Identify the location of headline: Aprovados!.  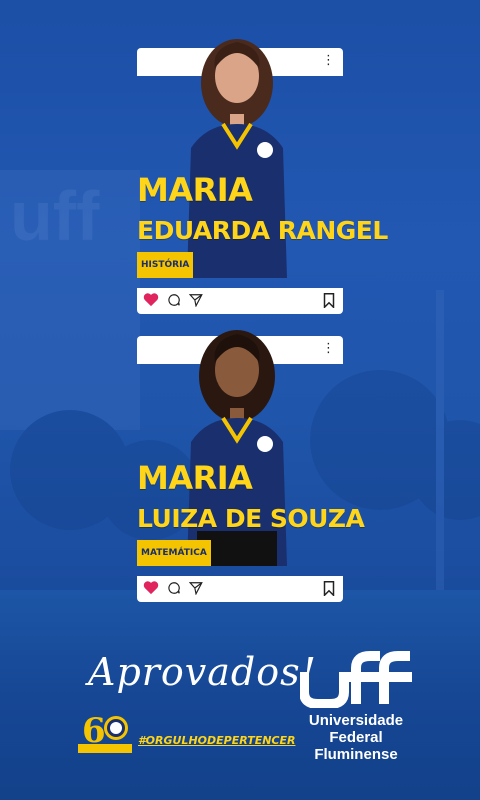
(202, 672).